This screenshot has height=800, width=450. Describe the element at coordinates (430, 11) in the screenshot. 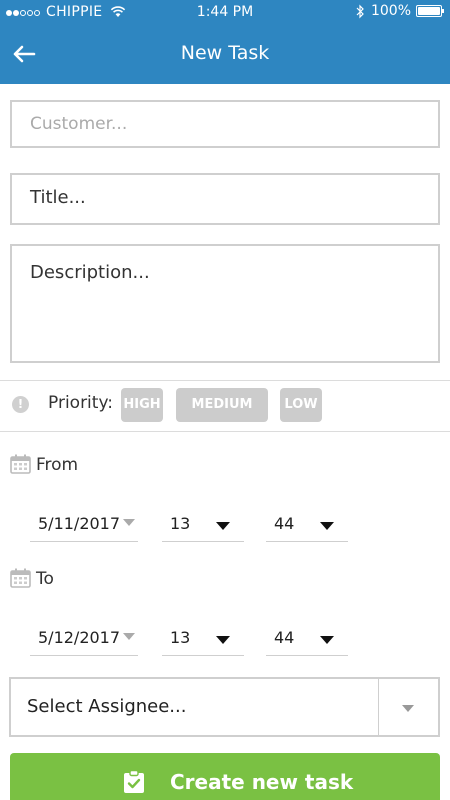

I see `battery-icon` at that location.